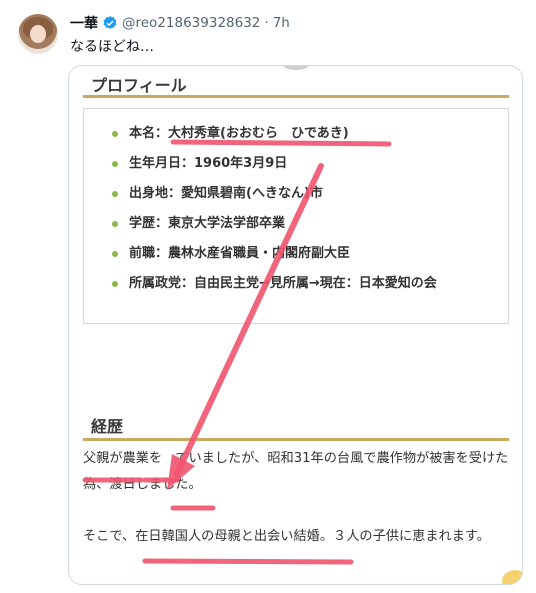 This screenshot has width=536, height=593. Describe the element at coordinates (139, 85) in the screenshot. I see `profile-heading: プロフィール` at that location.